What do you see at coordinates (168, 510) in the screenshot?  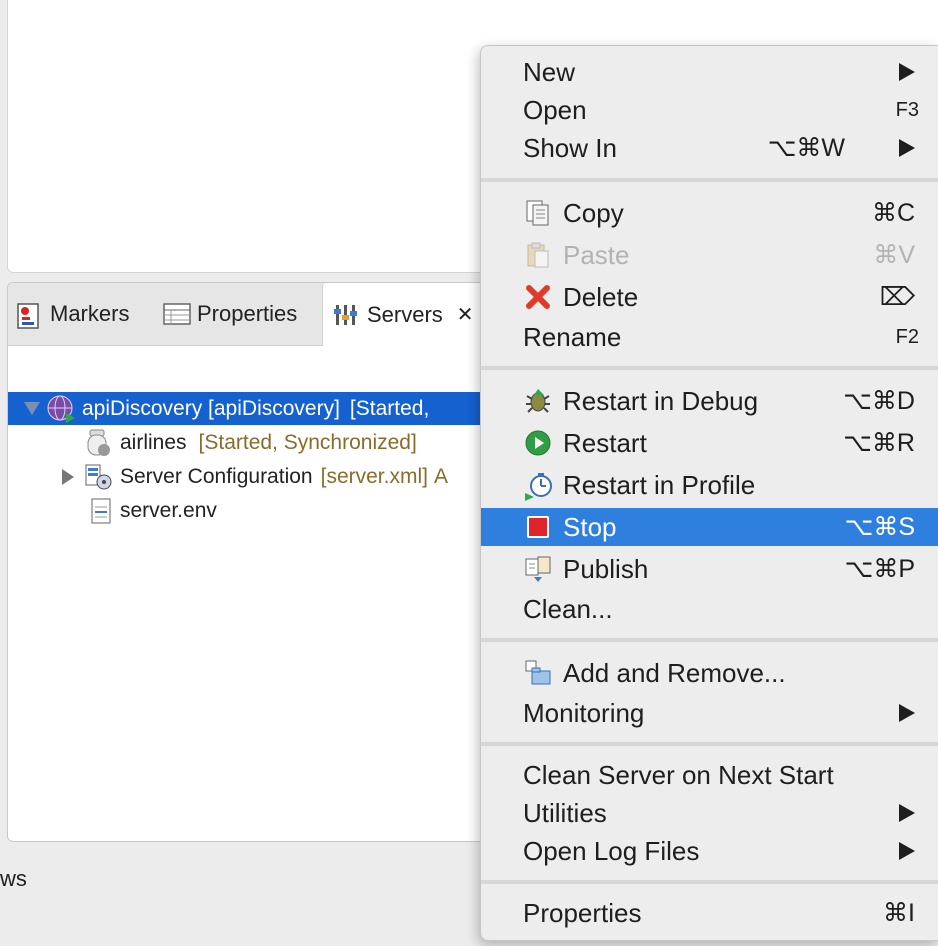 I see `server-env-label: server.env` at bounding box center [168, 510].